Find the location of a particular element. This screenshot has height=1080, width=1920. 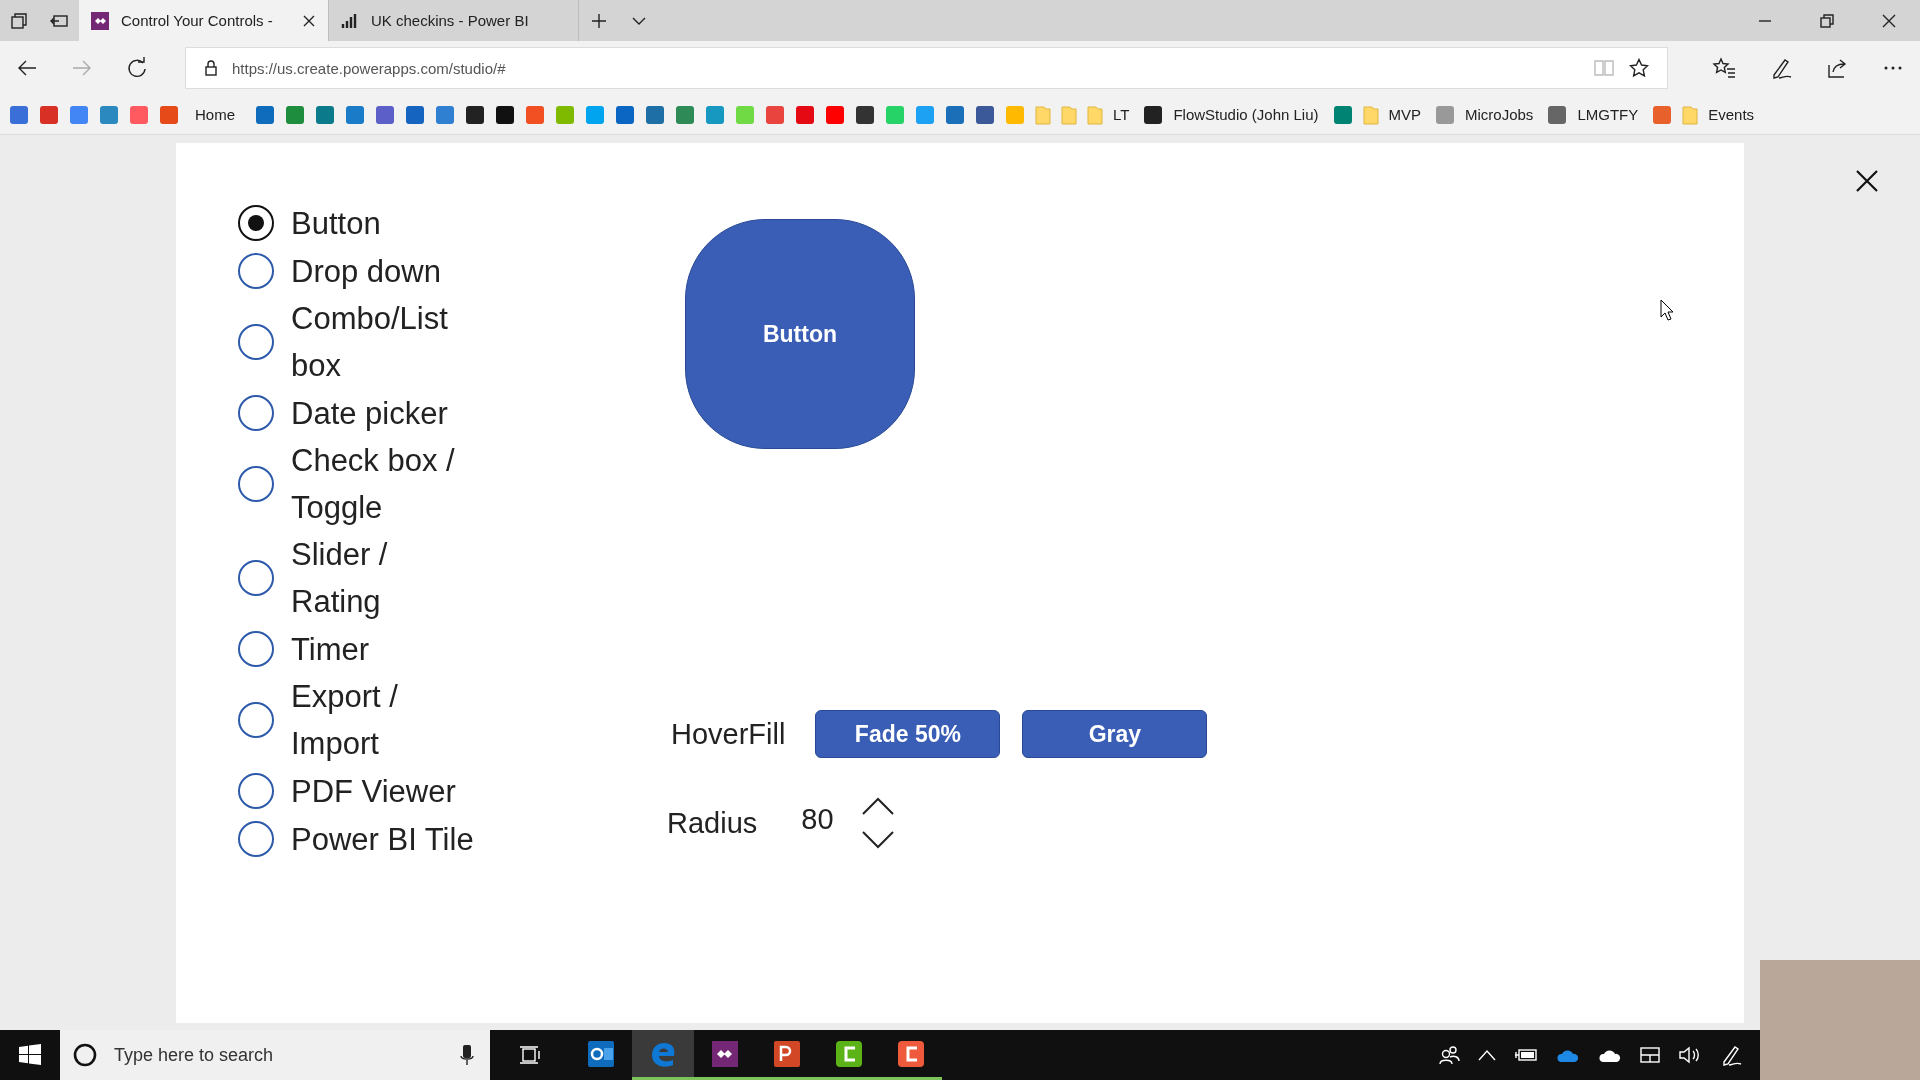

fill-option-button: Gray is located at coordinates (1115, 734).